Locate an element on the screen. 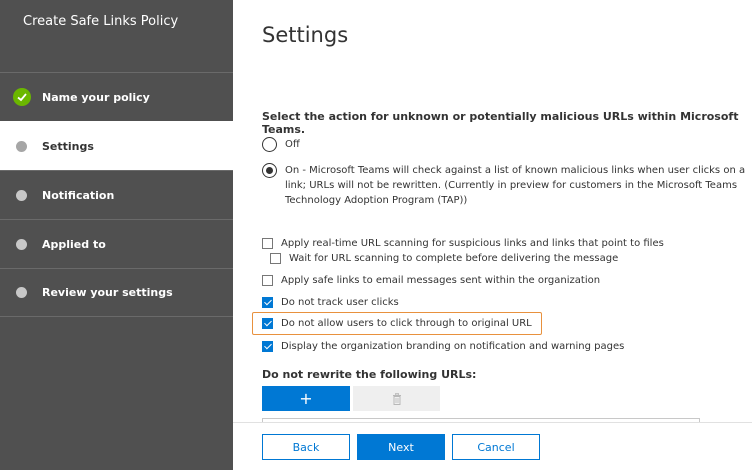 This screenshot has height=470, width=752. page-title: Settings is located at coordinates (305, 35).